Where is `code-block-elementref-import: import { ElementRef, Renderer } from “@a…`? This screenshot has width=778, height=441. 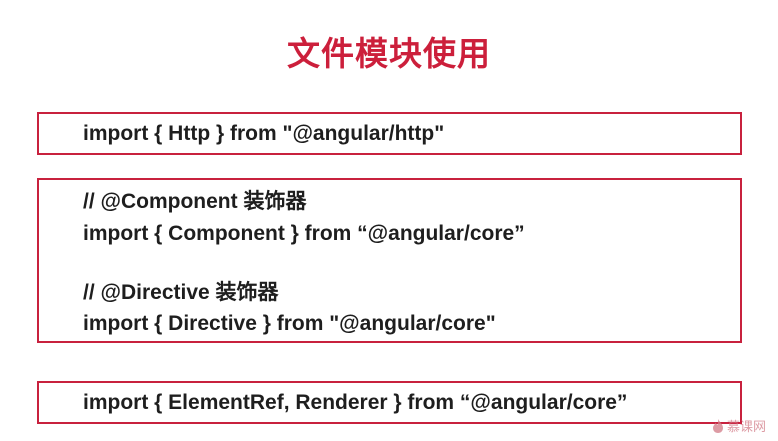
code-block-elementref-import: import { ElementRef, Renderer } from “@a… is located at coordinates (389, 402).